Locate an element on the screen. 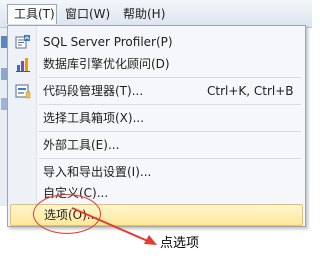 Image resolution: width=320 pixels, height=277 pixels. menu-item-code-snippet-manager: 代码段管理器(T)... Ctrl+K, Ctrl+B is located at coordinates (156, 91).